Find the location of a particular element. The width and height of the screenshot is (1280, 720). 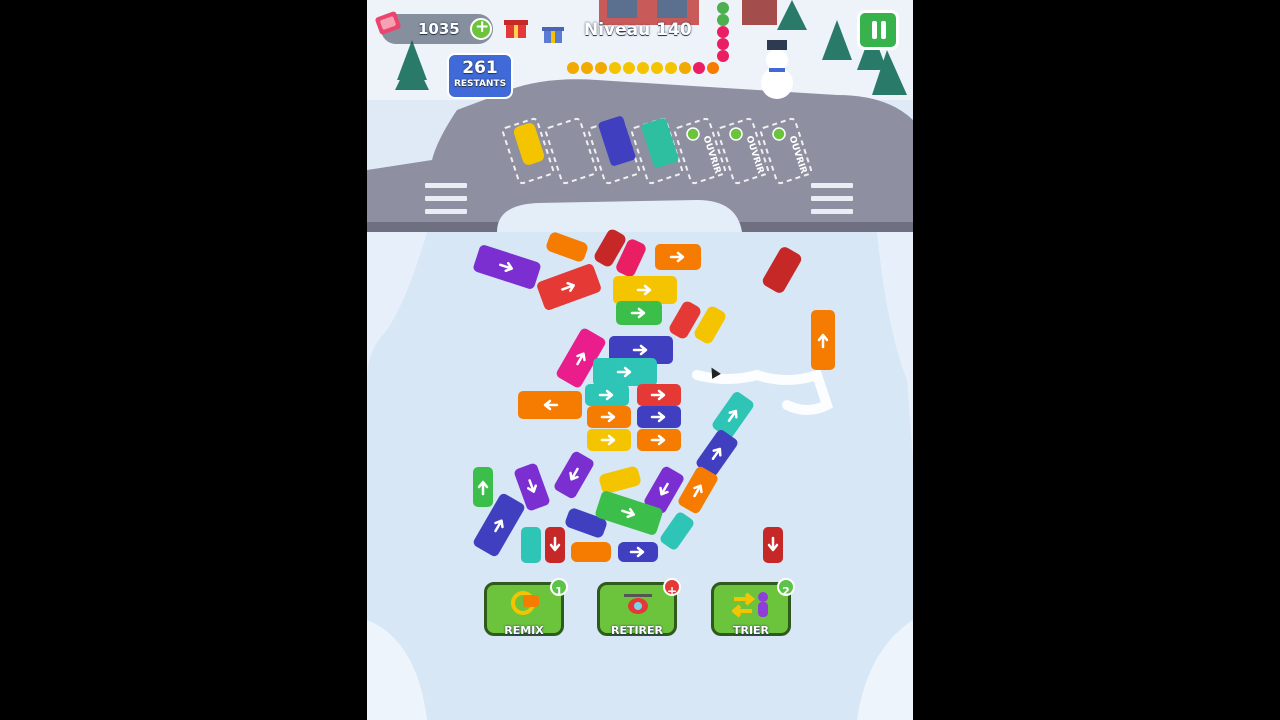

booster-trier-badge: 2 is located at coordinates (786, 588).